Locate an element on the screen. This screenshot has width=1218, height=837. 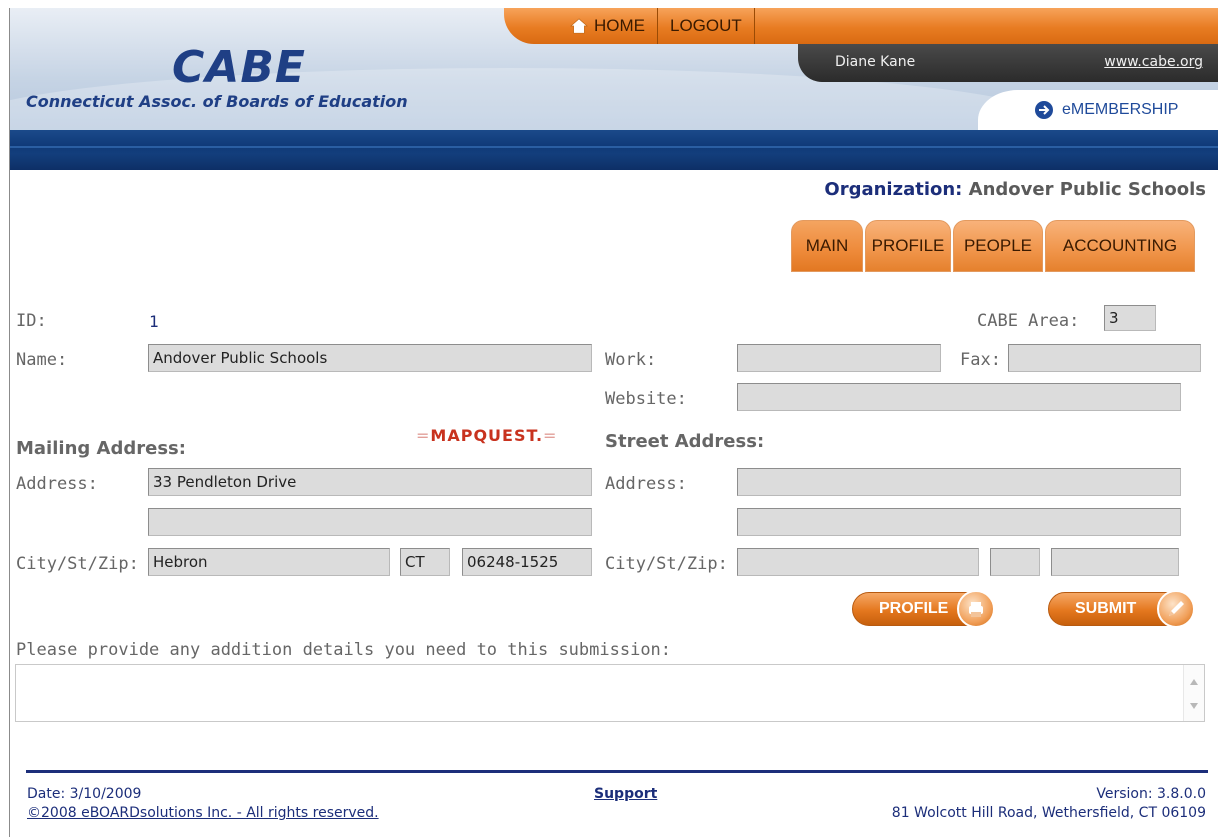
home-link: HOME is located at coordinates (608, 26).